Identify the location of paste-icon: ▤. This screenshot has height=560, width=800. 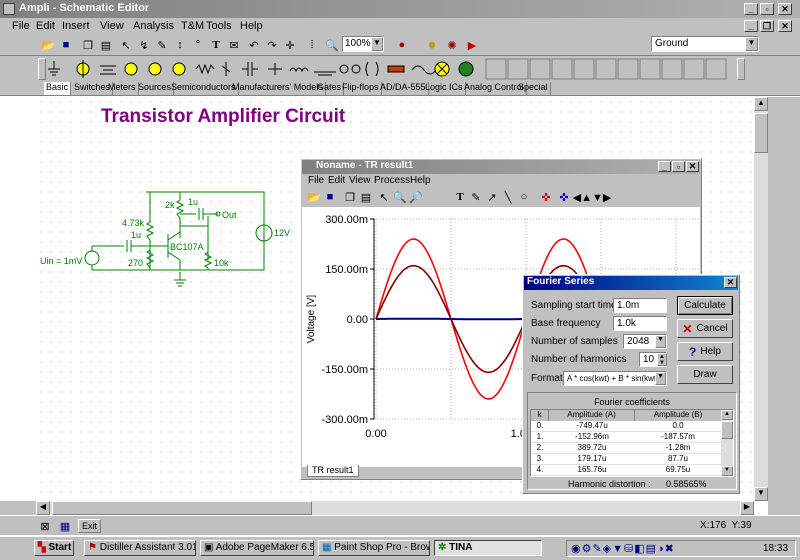
(106, 45).